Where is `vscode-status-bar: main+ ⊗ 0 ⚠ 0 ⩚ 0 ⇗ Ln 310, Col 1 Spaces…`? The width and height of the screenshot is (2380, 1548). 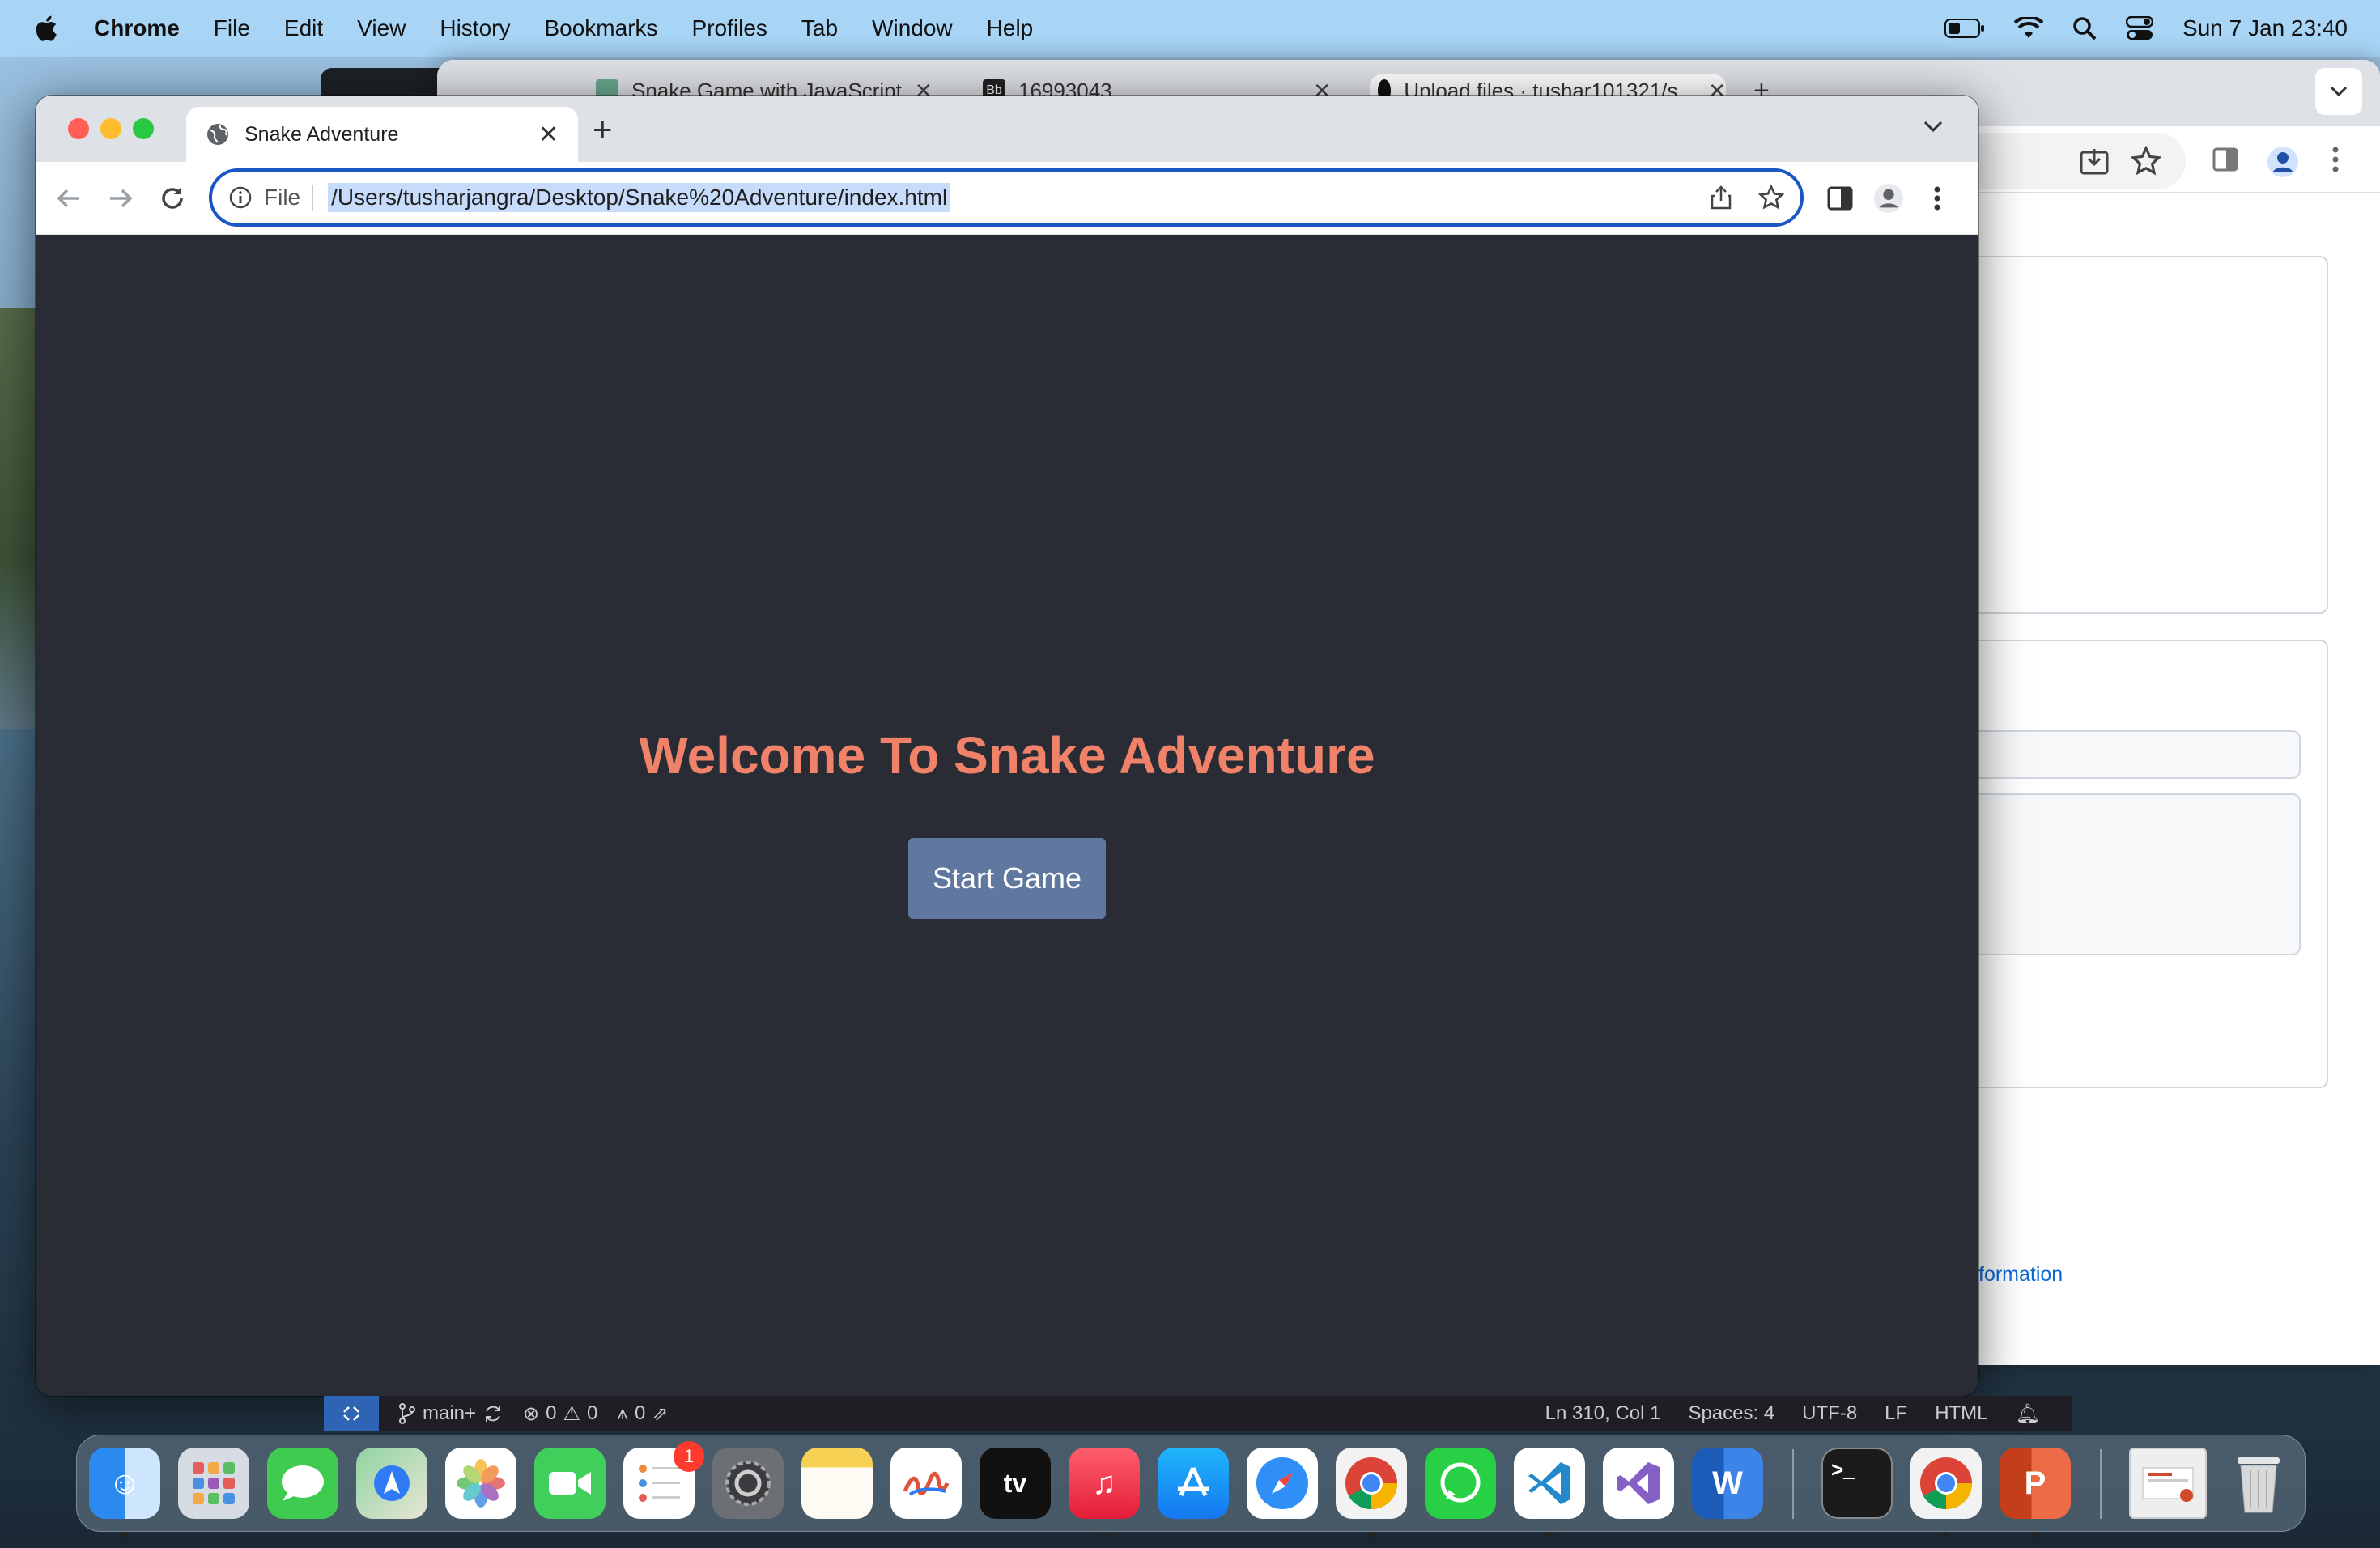 vscode-status-bar: main+ ⊗ 0 ⚠ 0 ⩚ 0 ⇗ Ln 310, Col 1 Spaces… is located at coordinates (1198, 1413).